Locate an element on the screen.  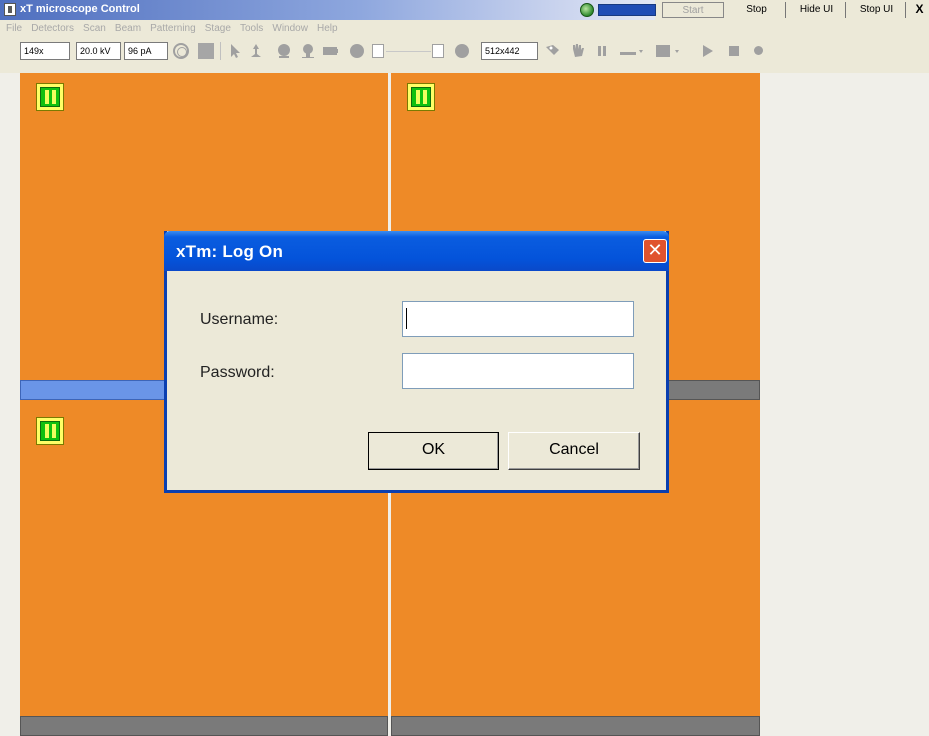
text-cursor is located at coordinates (406, 318).